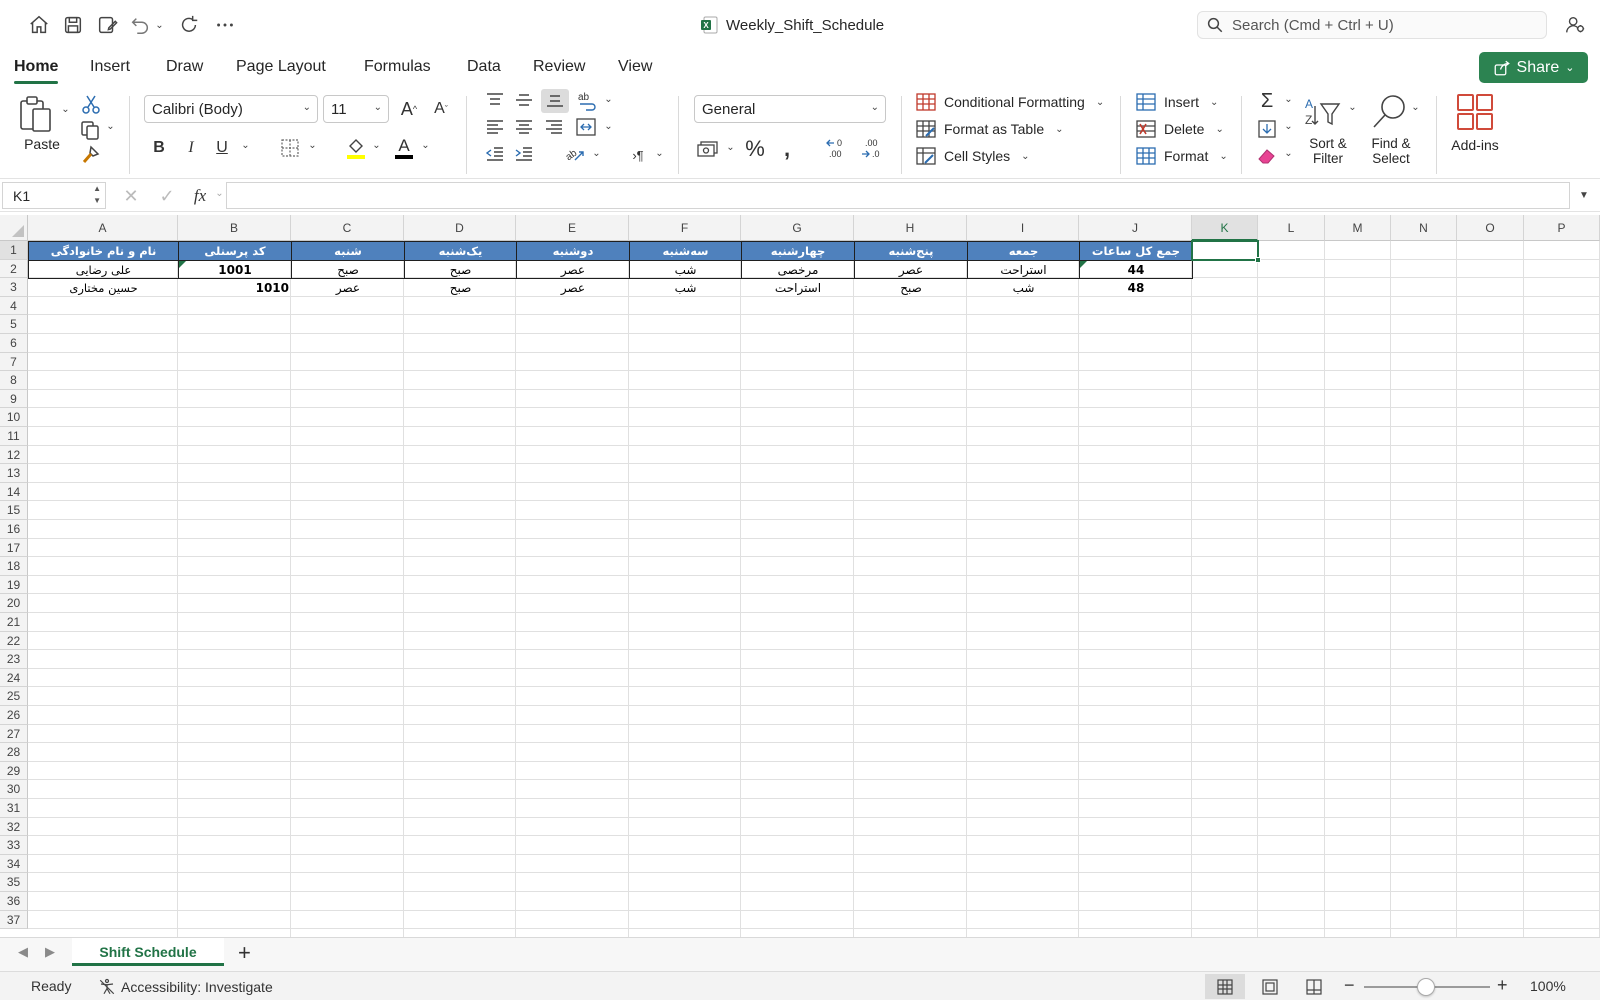  Describe the element at coordinates (1390, 112) in the screenshot. I see `find-select-icon` at that location.